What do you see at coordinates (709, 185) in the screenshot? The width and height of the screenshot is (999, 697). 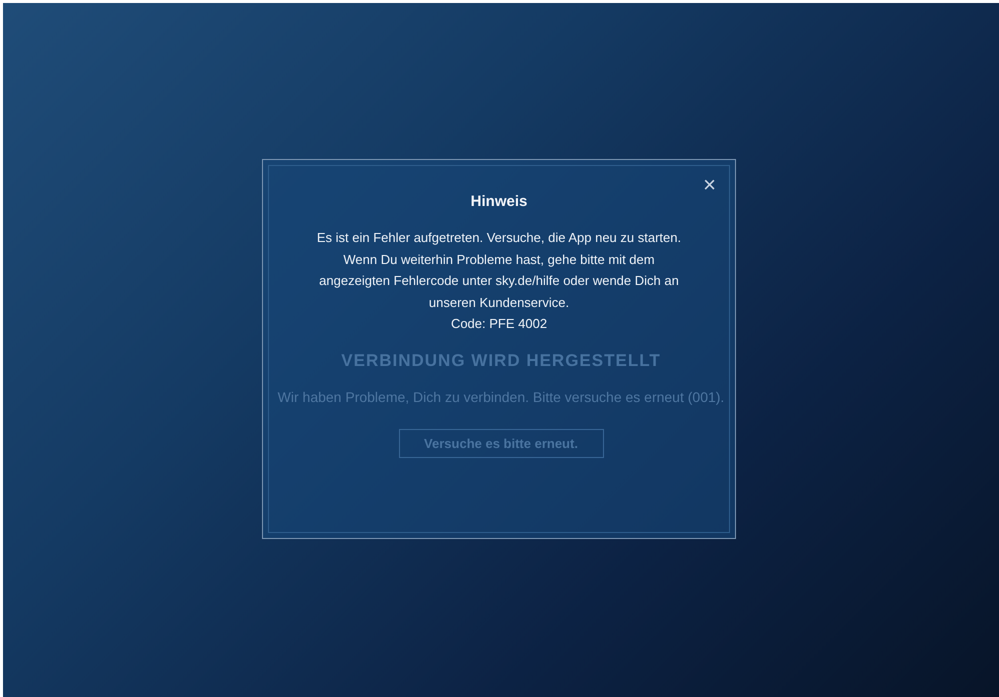 I see `close-button: ×` at bounding box center [709, 185].